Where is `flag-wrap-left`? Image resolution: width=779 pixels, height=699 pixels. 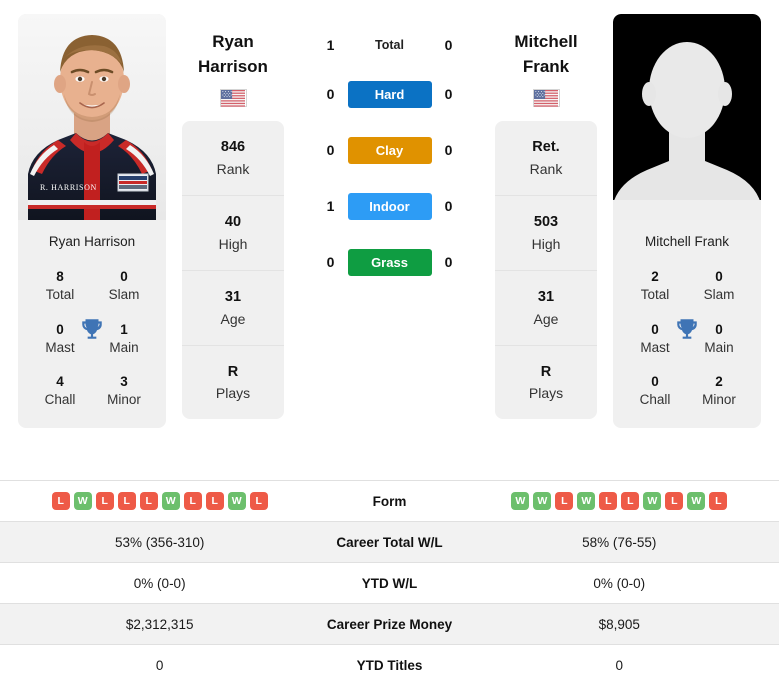 flag-wrap-left is located at coordinates (233, 100).